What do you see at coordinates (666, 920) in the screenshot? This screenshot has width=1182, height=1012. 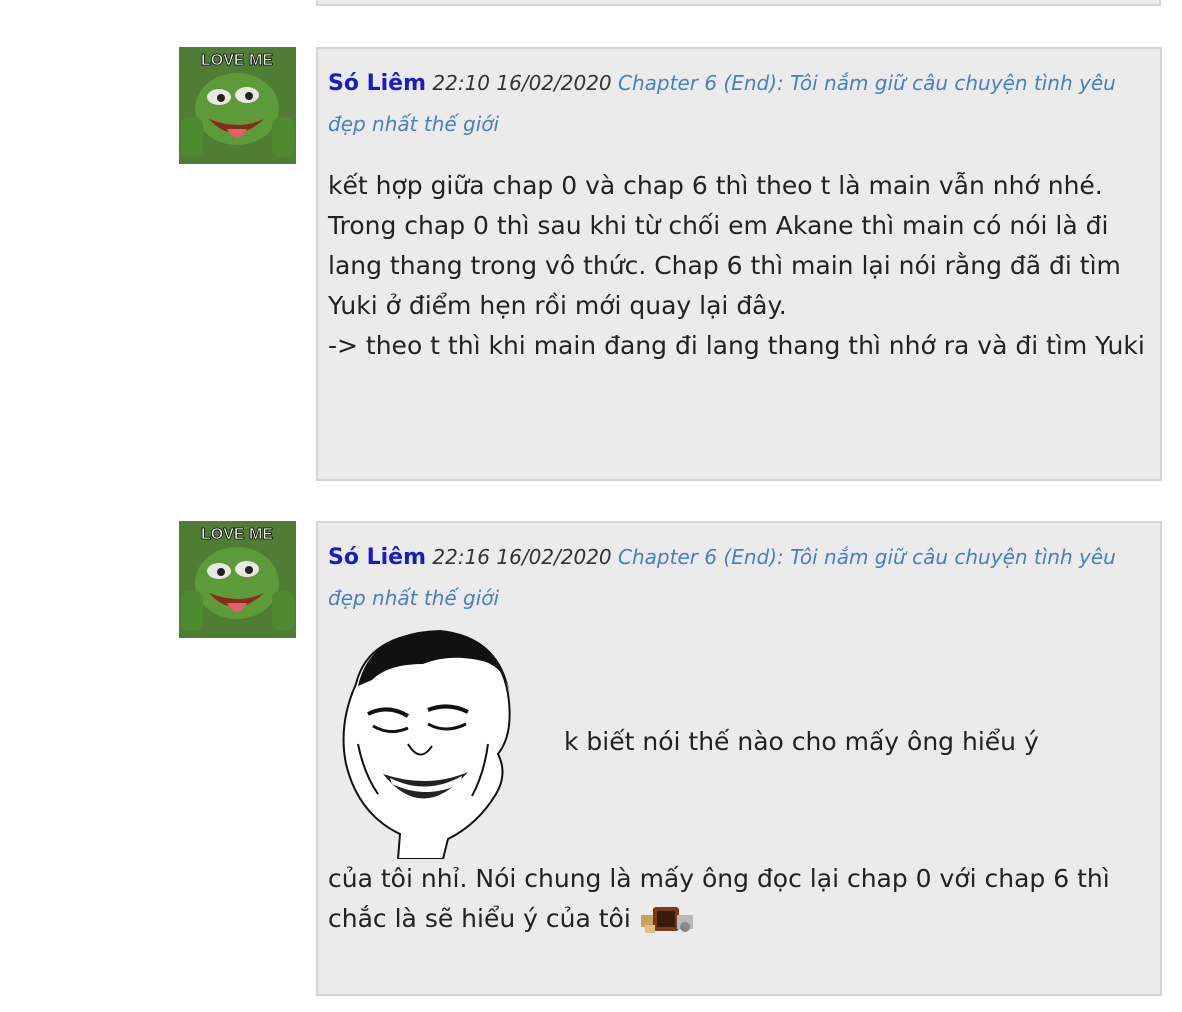 I see `pixel-emoji-icon` at bounding box center [666, 920].